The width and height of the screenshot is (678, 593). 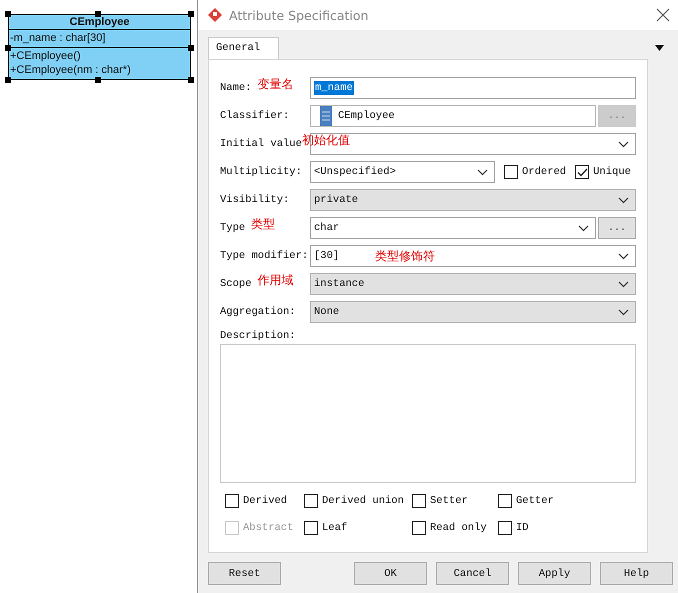 I want to click on text-field: m_name, so click(x=473, y=88).